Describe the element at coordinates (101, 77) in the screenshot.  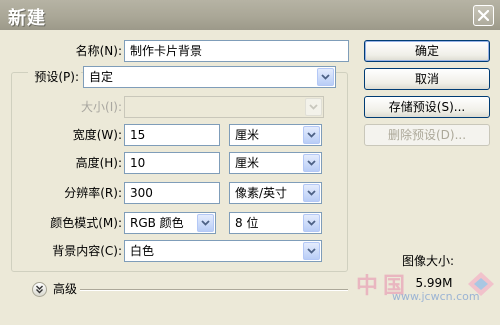
I see `preset-value: 自定` at that location.